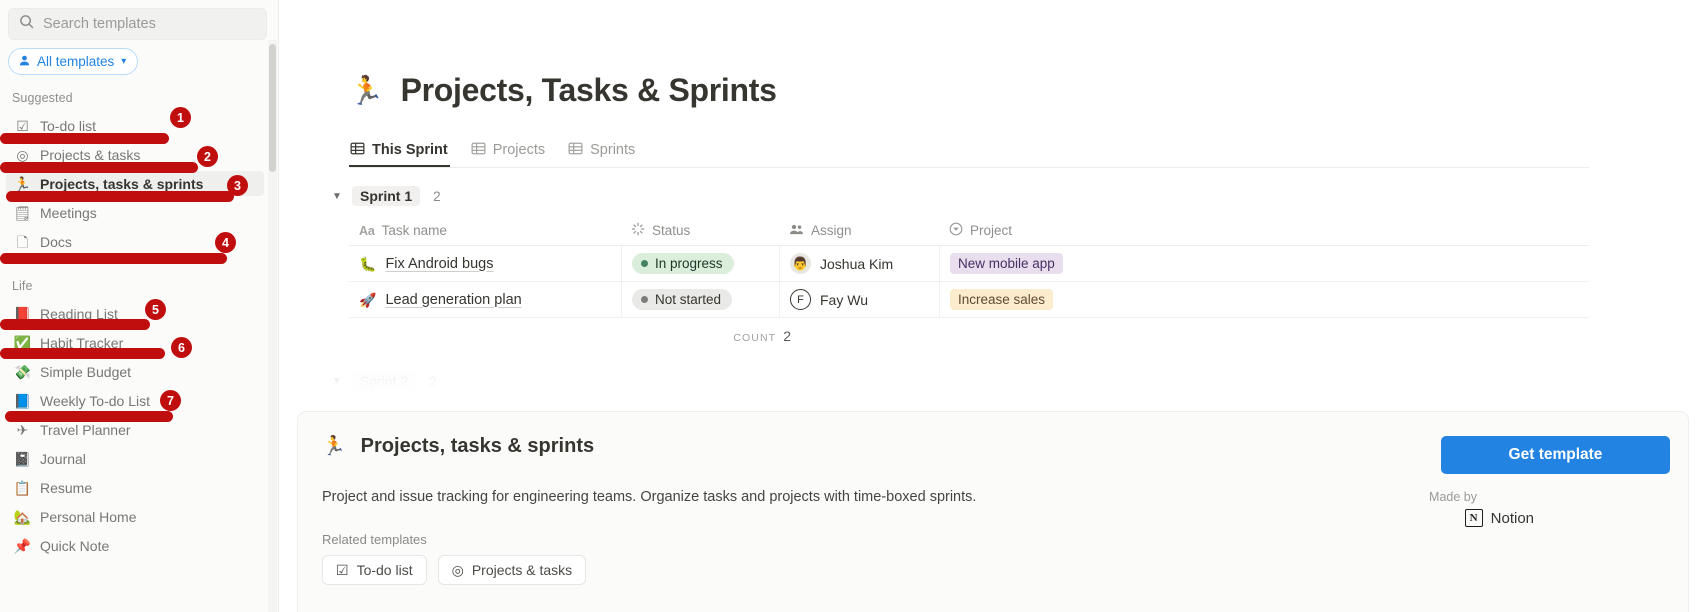  Describe the element at coordinates (22, 400) in the screenshot. I see `blue-book-icon: 📘` at that location.